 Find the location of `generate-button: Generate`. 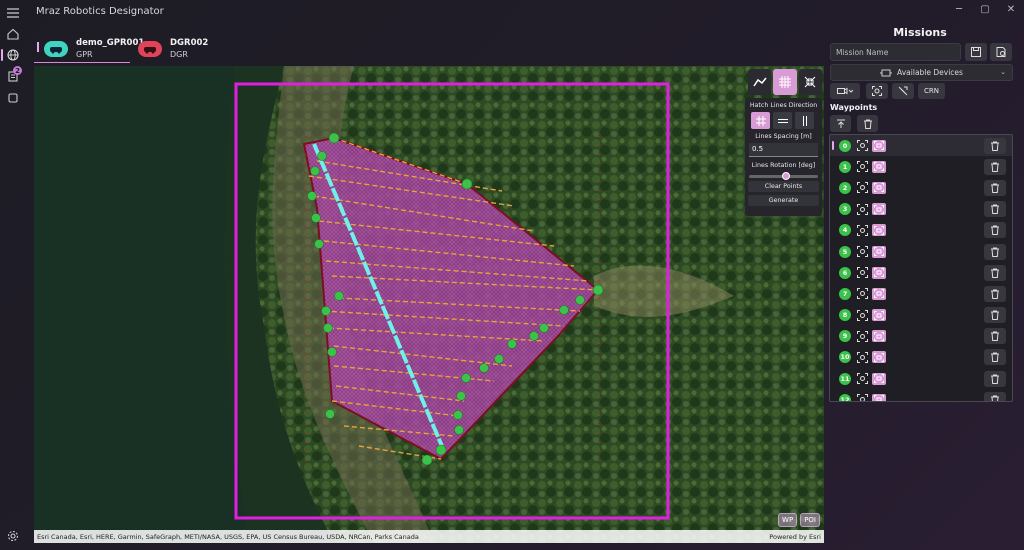

generate-button: Generate is located at coordinates (783, 200).